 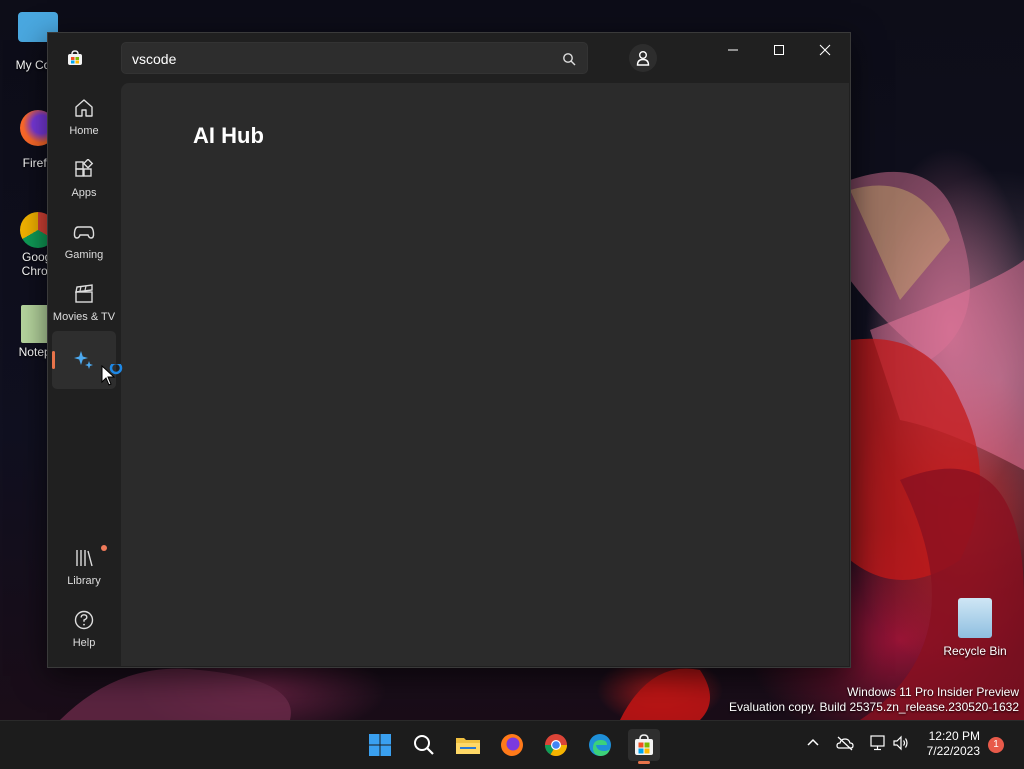 I want to click on sparkle-icon, so click(x=83, y=360).